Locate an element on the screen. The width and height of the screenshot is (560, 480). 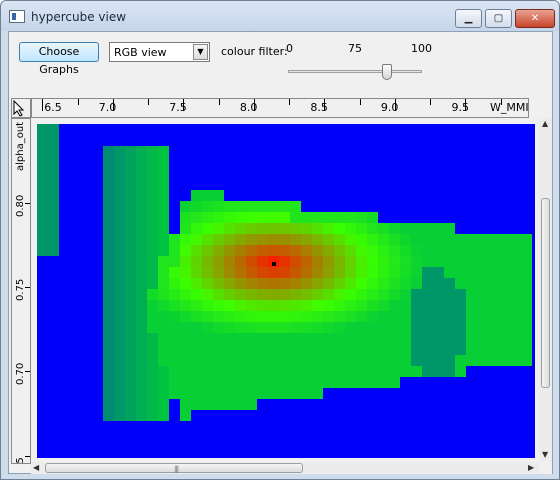
colour-filter-label: colour filter: is located at coordinates (254, 51).